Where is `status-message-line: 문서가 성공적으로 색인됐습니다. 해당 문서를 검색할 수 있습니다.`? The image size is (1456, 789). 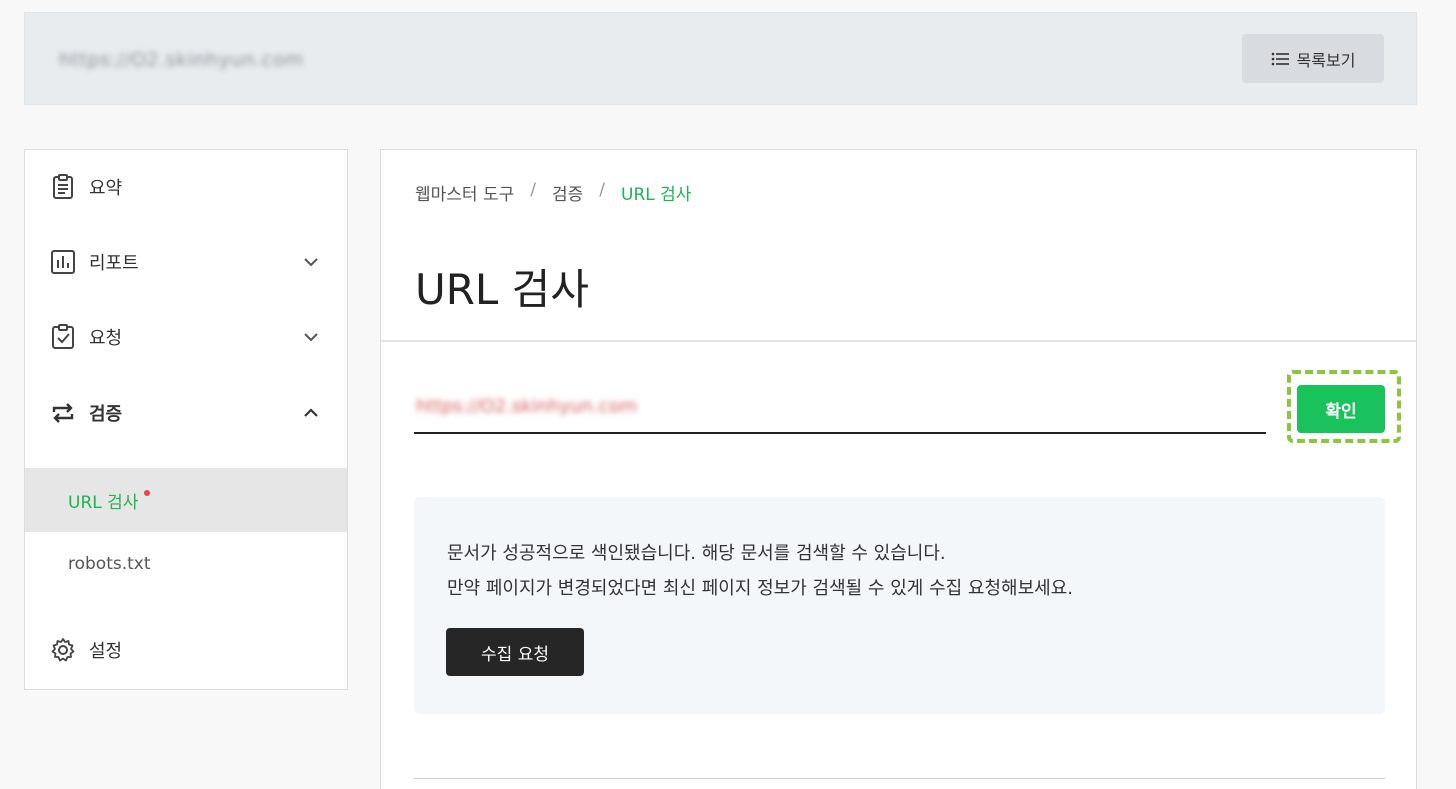 status-message-line: 문서가 성공적으로 색인됐습니다. 해당 문서를 검색할 수 있습니다. is located at coordinates (696, 553).